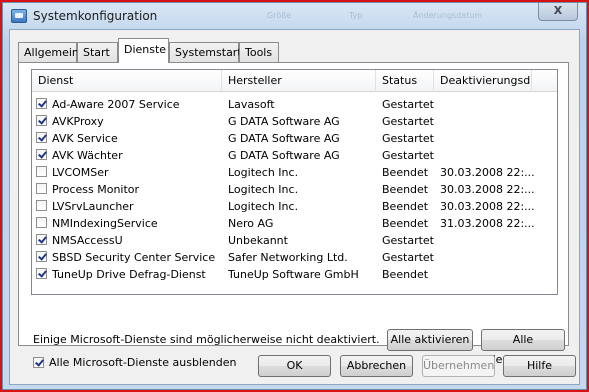 The image size is (589, 392). What do you see at coordinates (294, 240) in the screenshot?
I see `service-row: NMSAccessU Unbekannt Gestartet` at bounding box center [294, 240].